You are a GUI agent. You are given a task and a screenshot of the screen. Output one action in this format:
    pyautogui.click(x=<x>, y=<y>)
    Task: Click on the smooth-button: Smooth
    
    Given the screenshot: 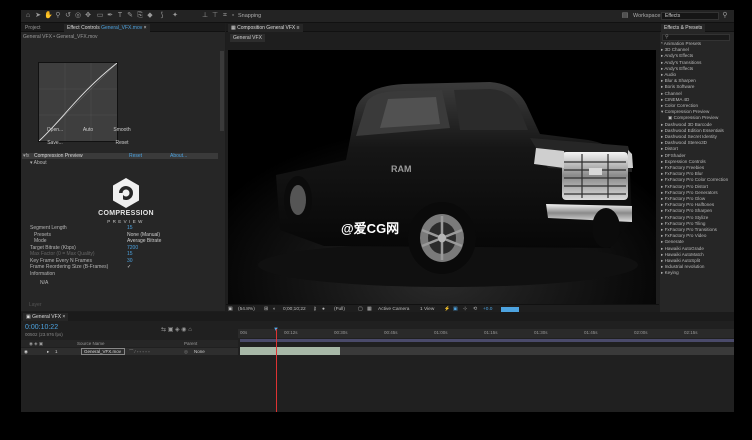 What is the action you would take?
    pyautogui.click(x=122, y=130)
    